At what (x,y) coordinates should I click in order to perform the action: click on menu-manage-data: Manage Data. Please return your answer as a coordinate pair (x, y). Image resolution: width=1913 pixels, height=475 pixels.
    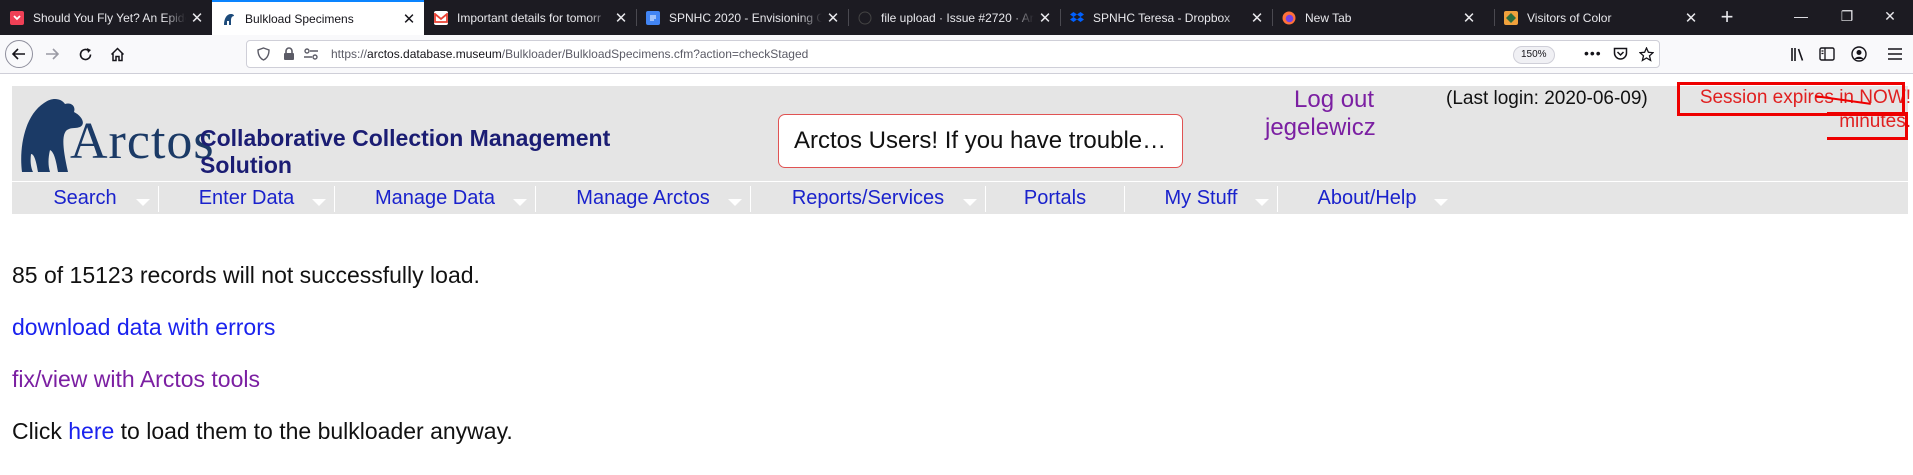
    Looking at the image, I should click on (435, 198).